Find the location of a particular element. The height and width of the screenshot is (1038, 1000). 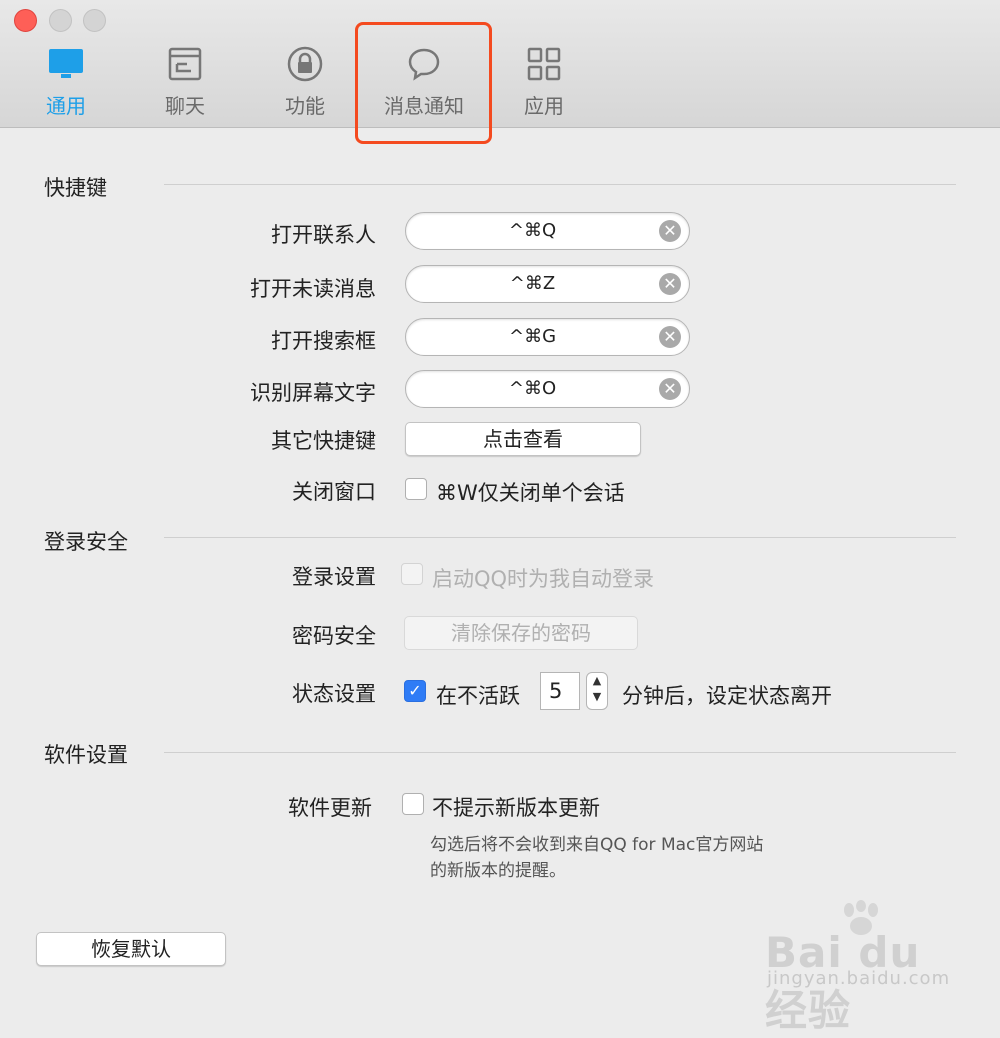

checkmark-icon: ✓ is located at coordinates (415, 690).